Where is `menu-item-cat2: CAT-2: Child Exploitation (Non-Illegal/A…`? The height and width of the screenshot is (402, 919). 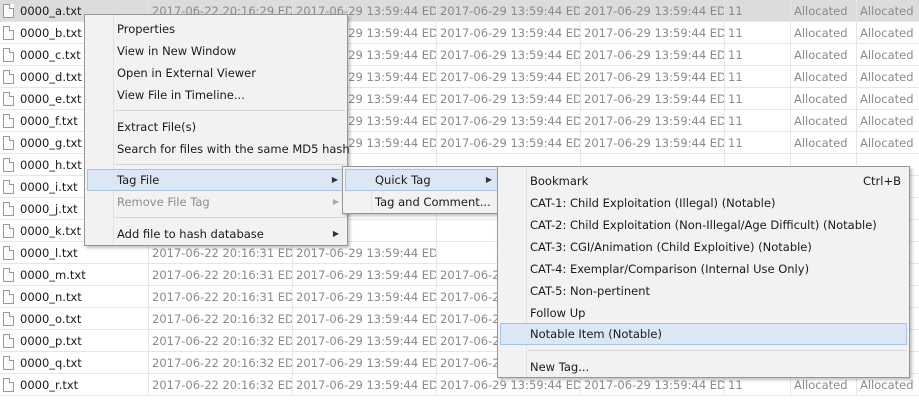
menu-item-cat2: CAT-2: Child Exploitation (Non-Illegal/A… is located at coordinates (703, 225).